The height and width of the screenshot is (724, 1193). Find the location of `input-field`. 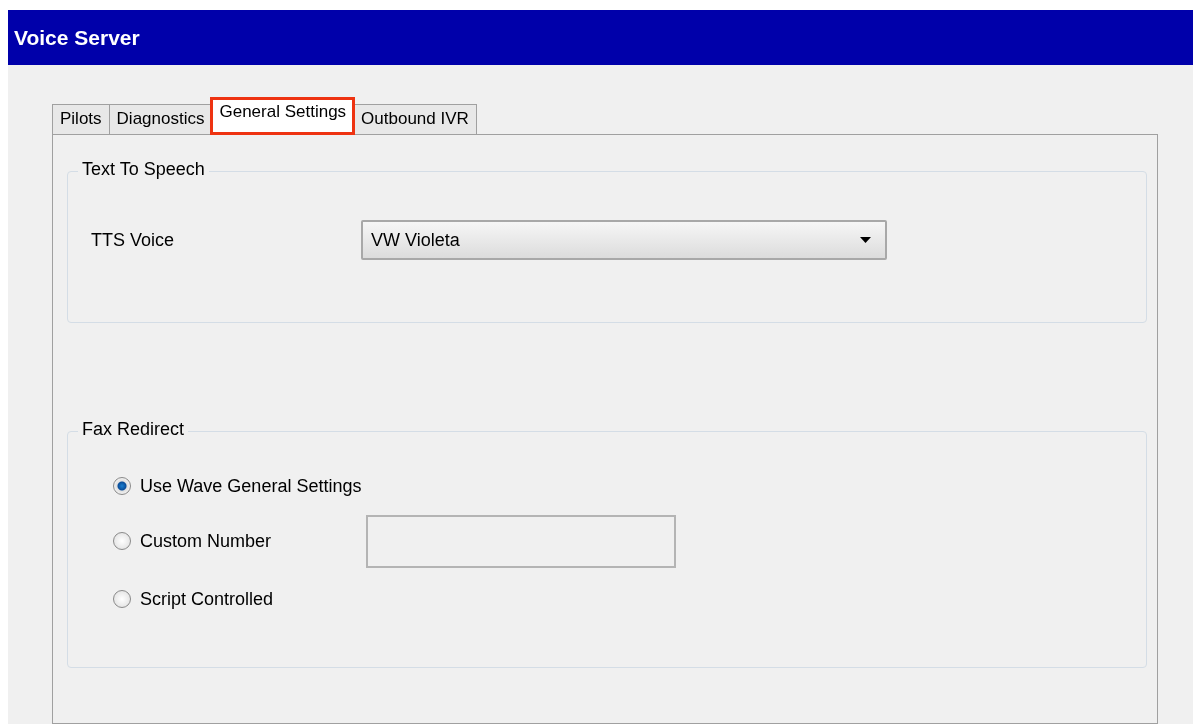

input-field is located at coordinates (521, 541).